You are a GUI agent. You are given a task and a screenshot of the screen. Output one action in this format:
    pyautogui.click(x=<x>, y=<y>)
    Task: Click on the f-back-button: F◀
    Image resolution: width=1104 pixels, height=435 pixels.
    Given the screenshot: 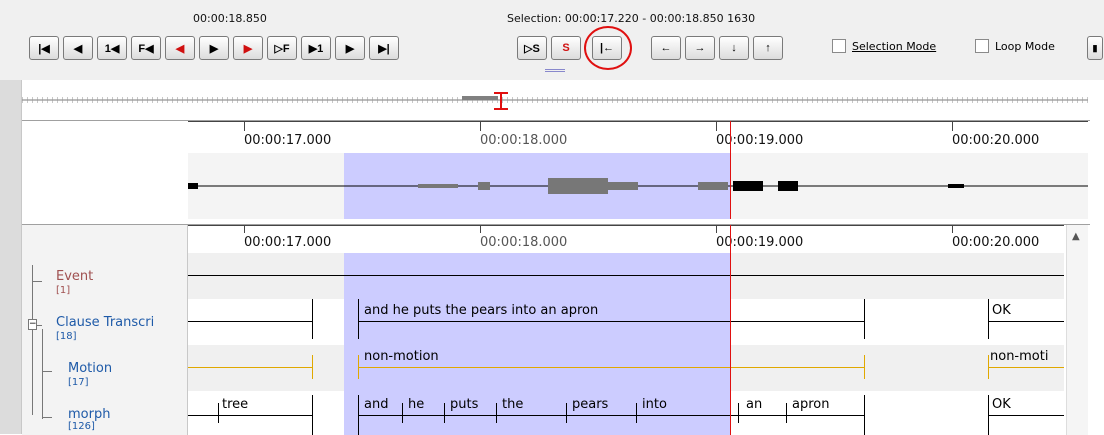 What is the action you would take?
    pyautogui.click(x=146, y=48)
    